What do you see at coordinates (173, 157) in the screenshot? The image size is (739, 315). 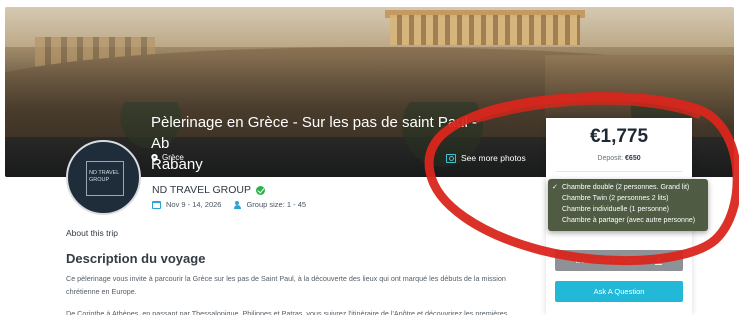 I see `trip-location-label: Grèce` at bounding box center [173, 157].